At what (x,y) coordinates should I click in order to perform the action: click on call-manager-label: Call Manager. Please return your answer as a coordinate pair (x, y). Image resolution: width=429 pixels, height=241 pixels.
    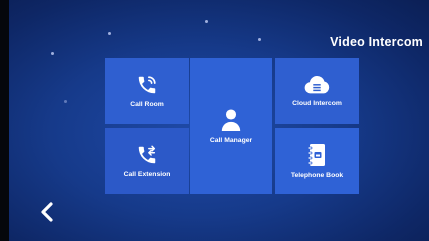
    Looking at the image, I should click on (231, 140).